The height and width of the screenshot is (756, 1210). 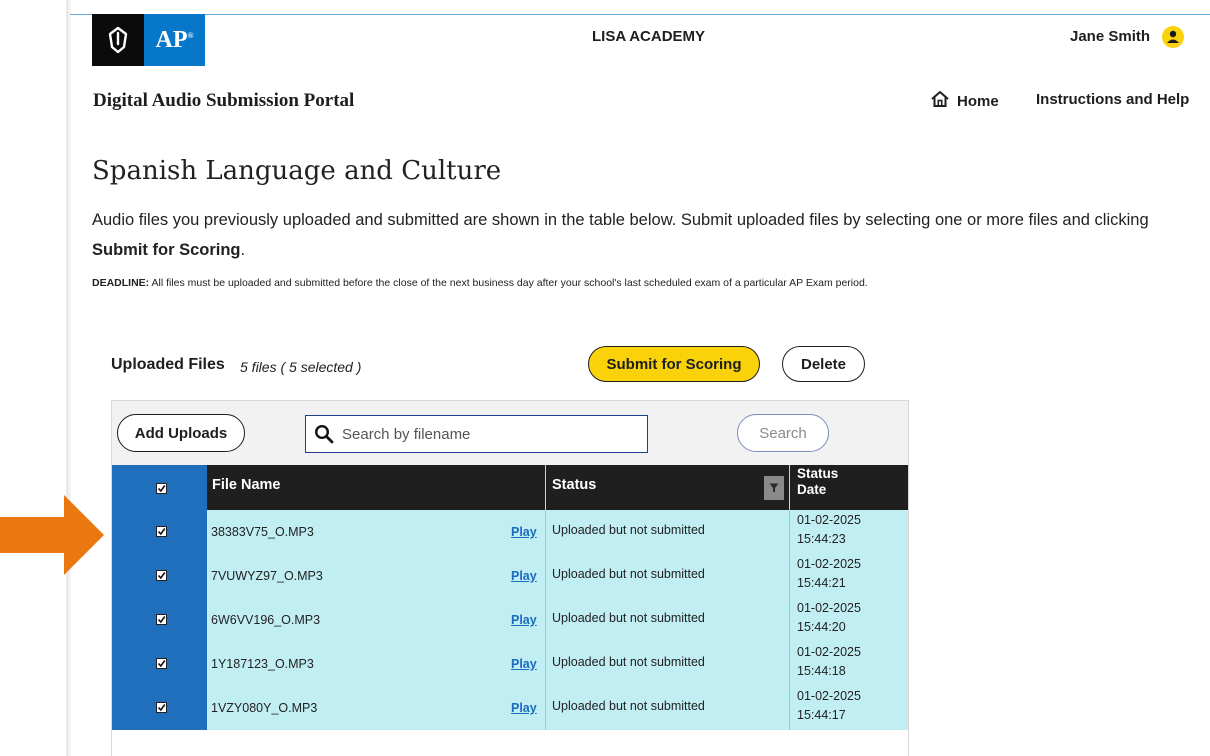 I want to click on portal-title: Digital Audio Submission Portal, so click(x=224, y=100).